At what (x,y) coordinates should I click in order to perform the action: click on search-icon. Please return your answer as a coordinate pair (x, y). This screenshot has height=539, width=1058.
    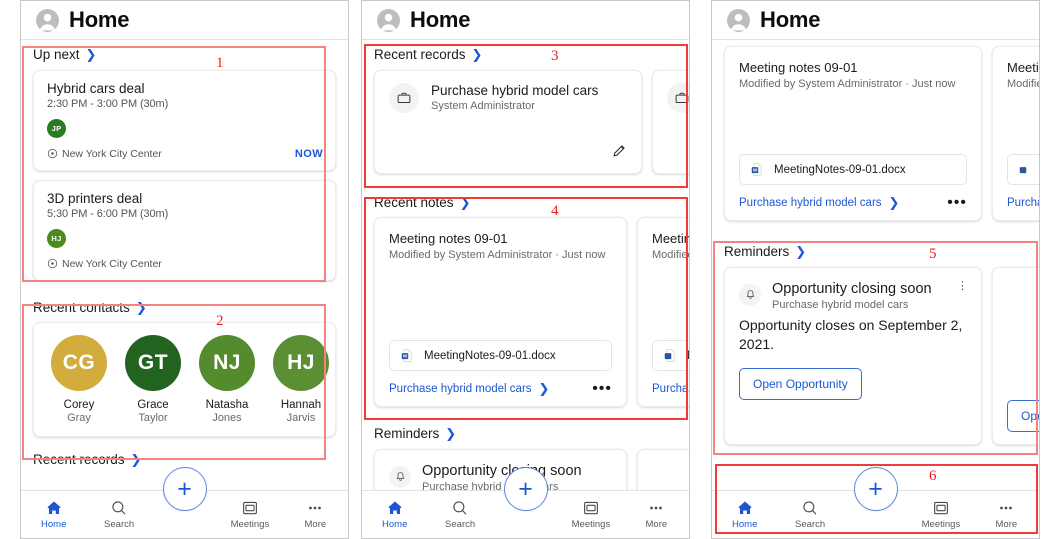
    Looking at the image, I should click on (460, 508).